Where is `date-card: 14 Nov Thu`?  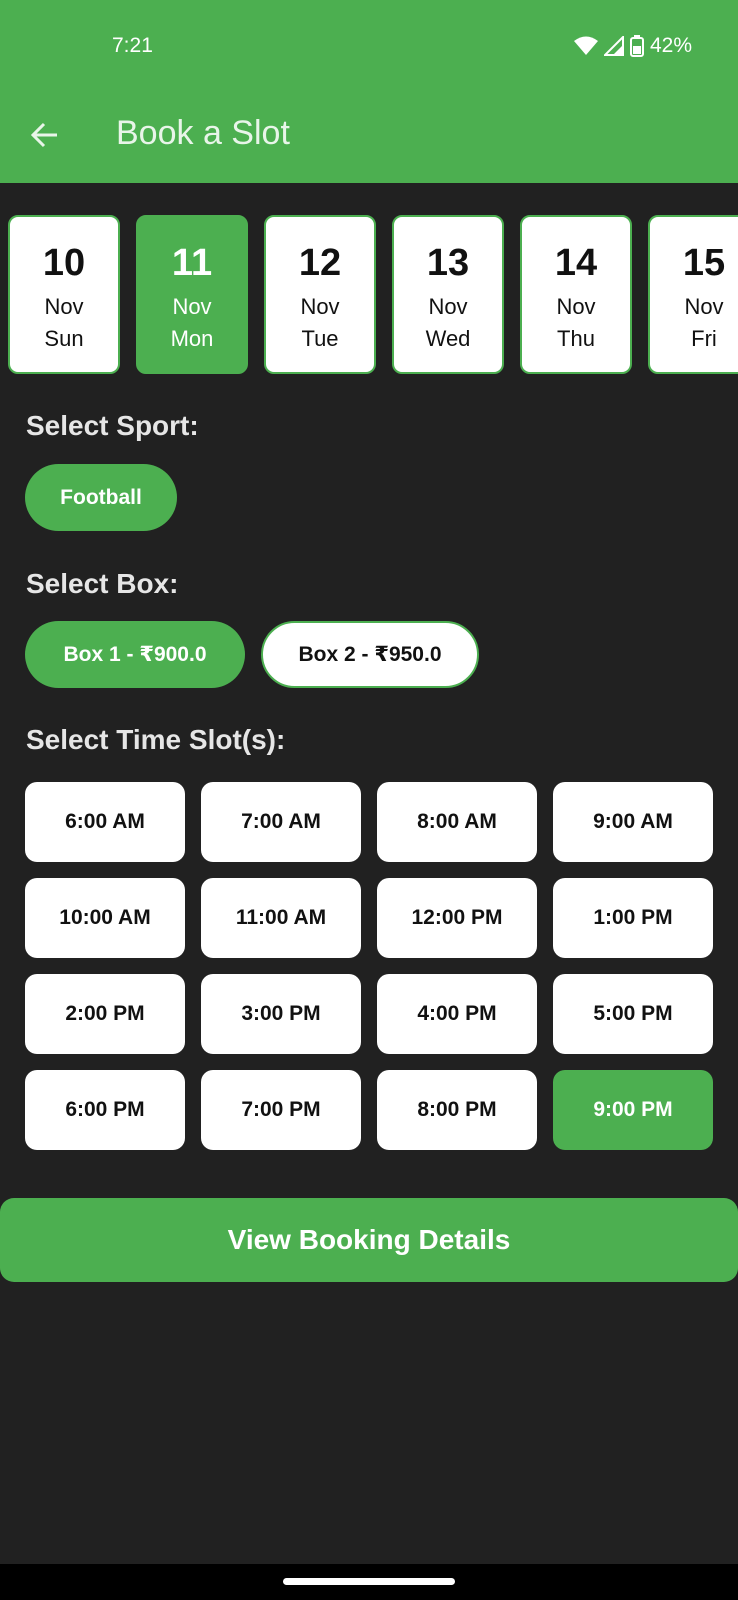 date-card: 14 Nov Thu is located at coordinates (576, 294).